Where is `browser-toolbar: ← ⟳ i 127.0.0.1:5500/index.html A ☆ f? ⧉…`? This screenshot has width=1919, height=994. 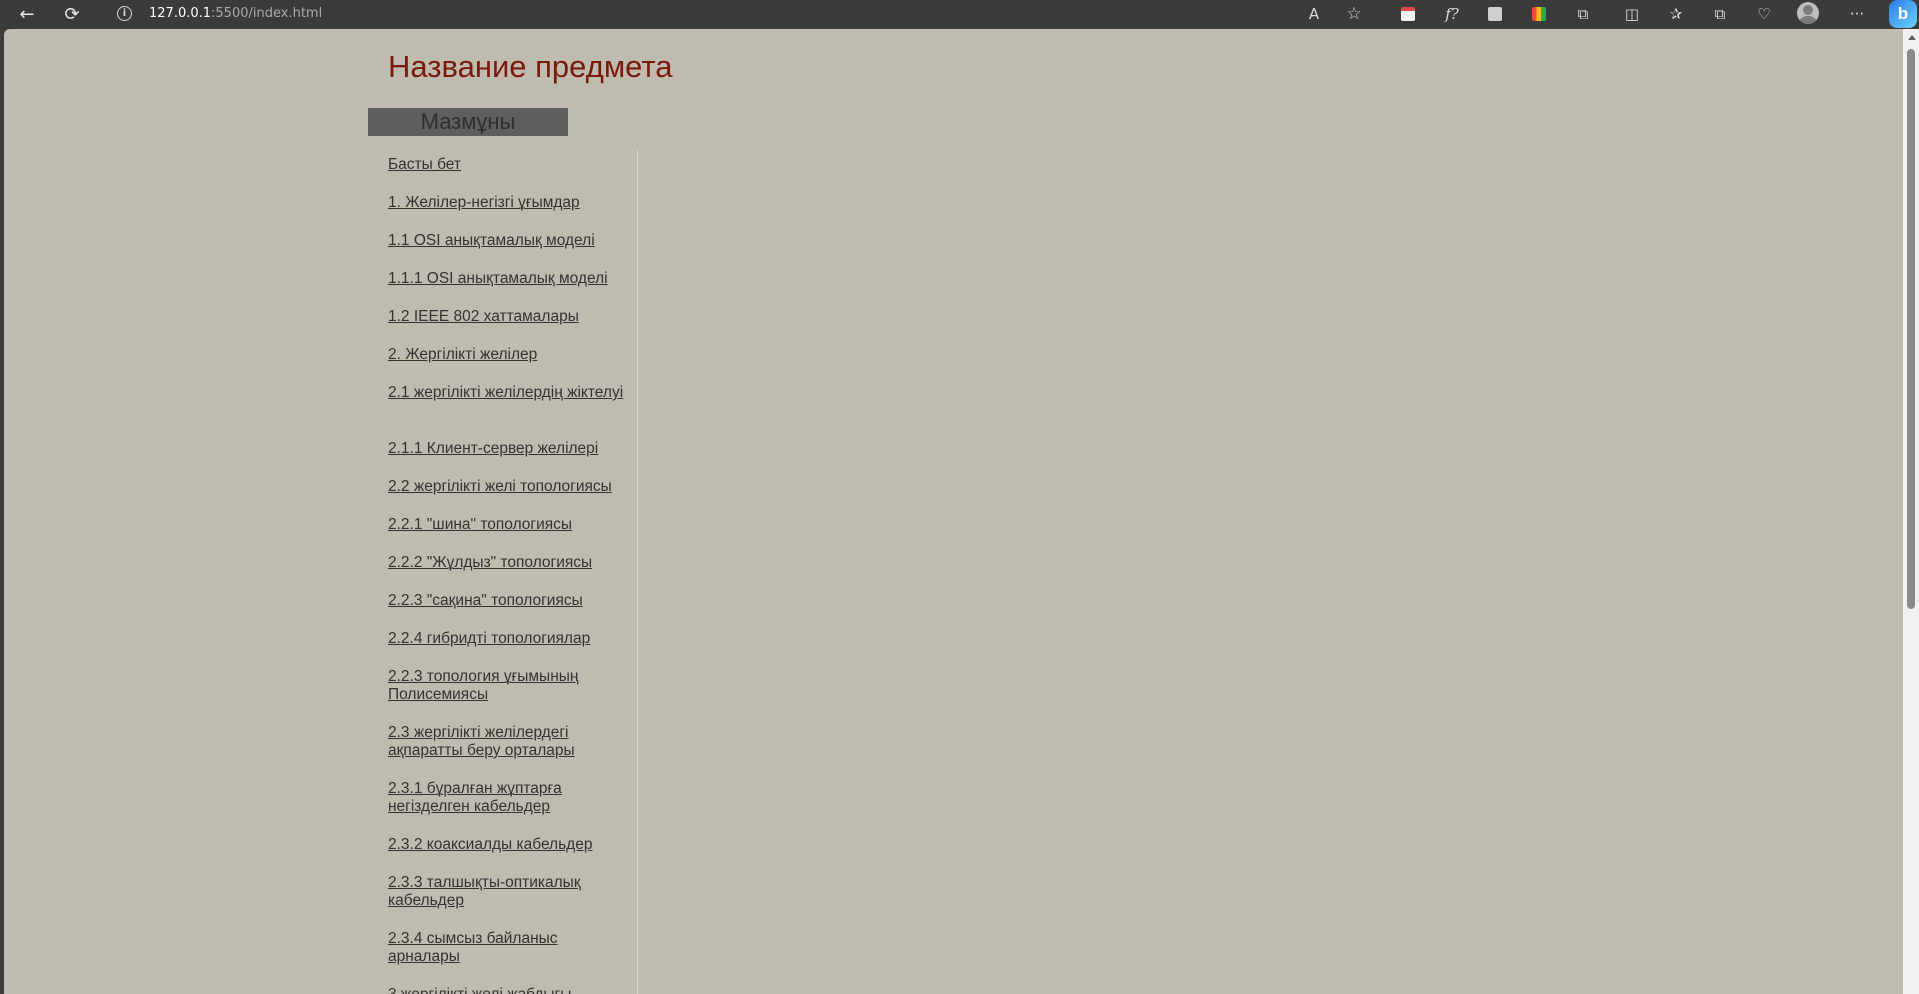
browser-toolbar: ← ⟳ i 127.0.0.1:5500/index.html A ☆ f? ⧉… is located at coordinates (959, 14).